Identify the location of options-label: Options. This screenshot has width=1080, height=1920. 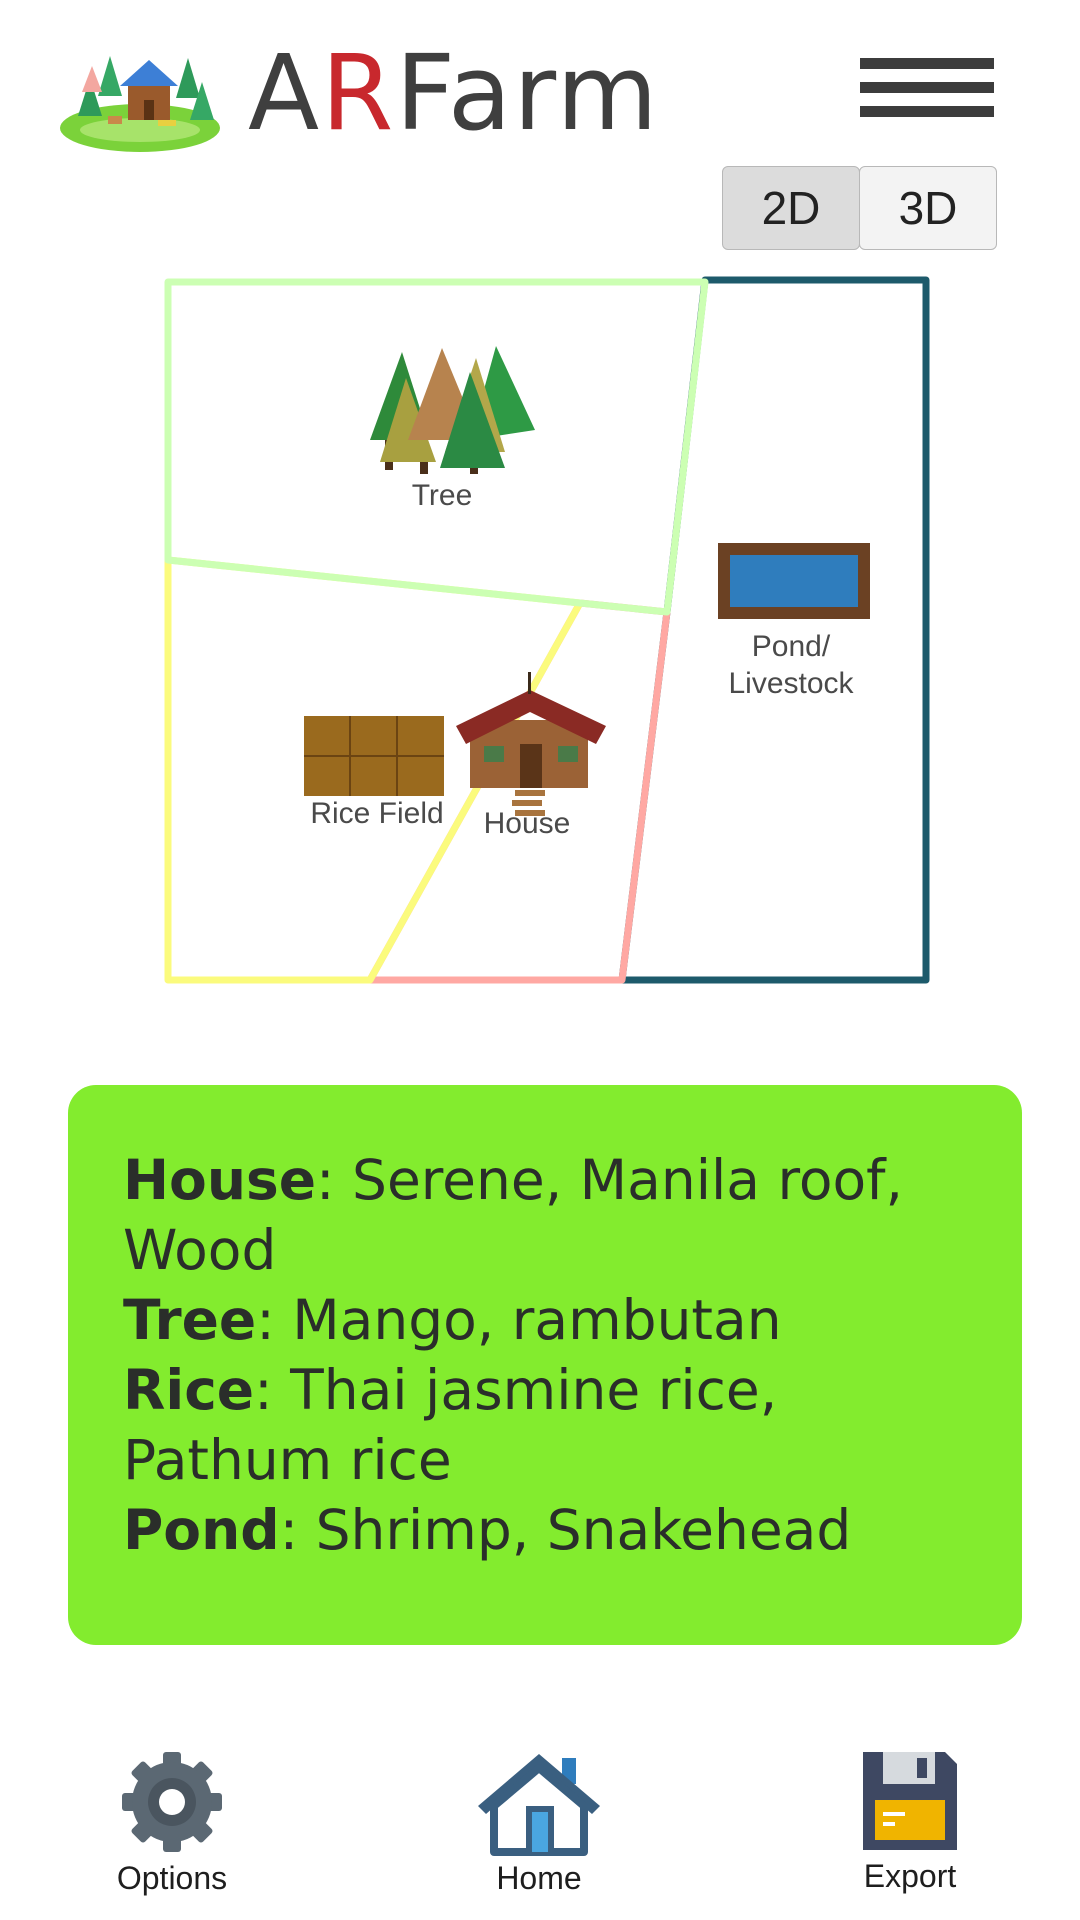
(172, 1878).